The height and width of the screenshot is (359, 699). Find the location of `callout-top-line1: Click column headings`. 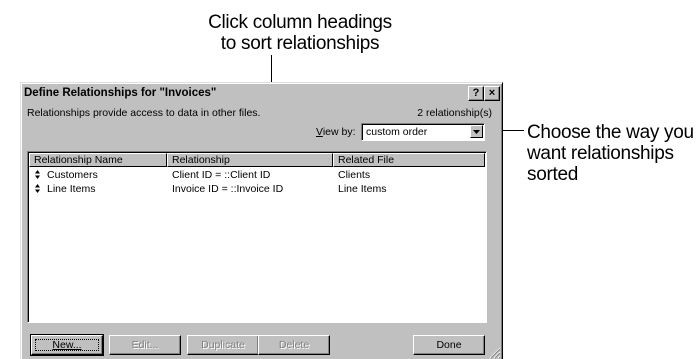

callout-top-line1: Click column headings is located at coordinates (300, 22).